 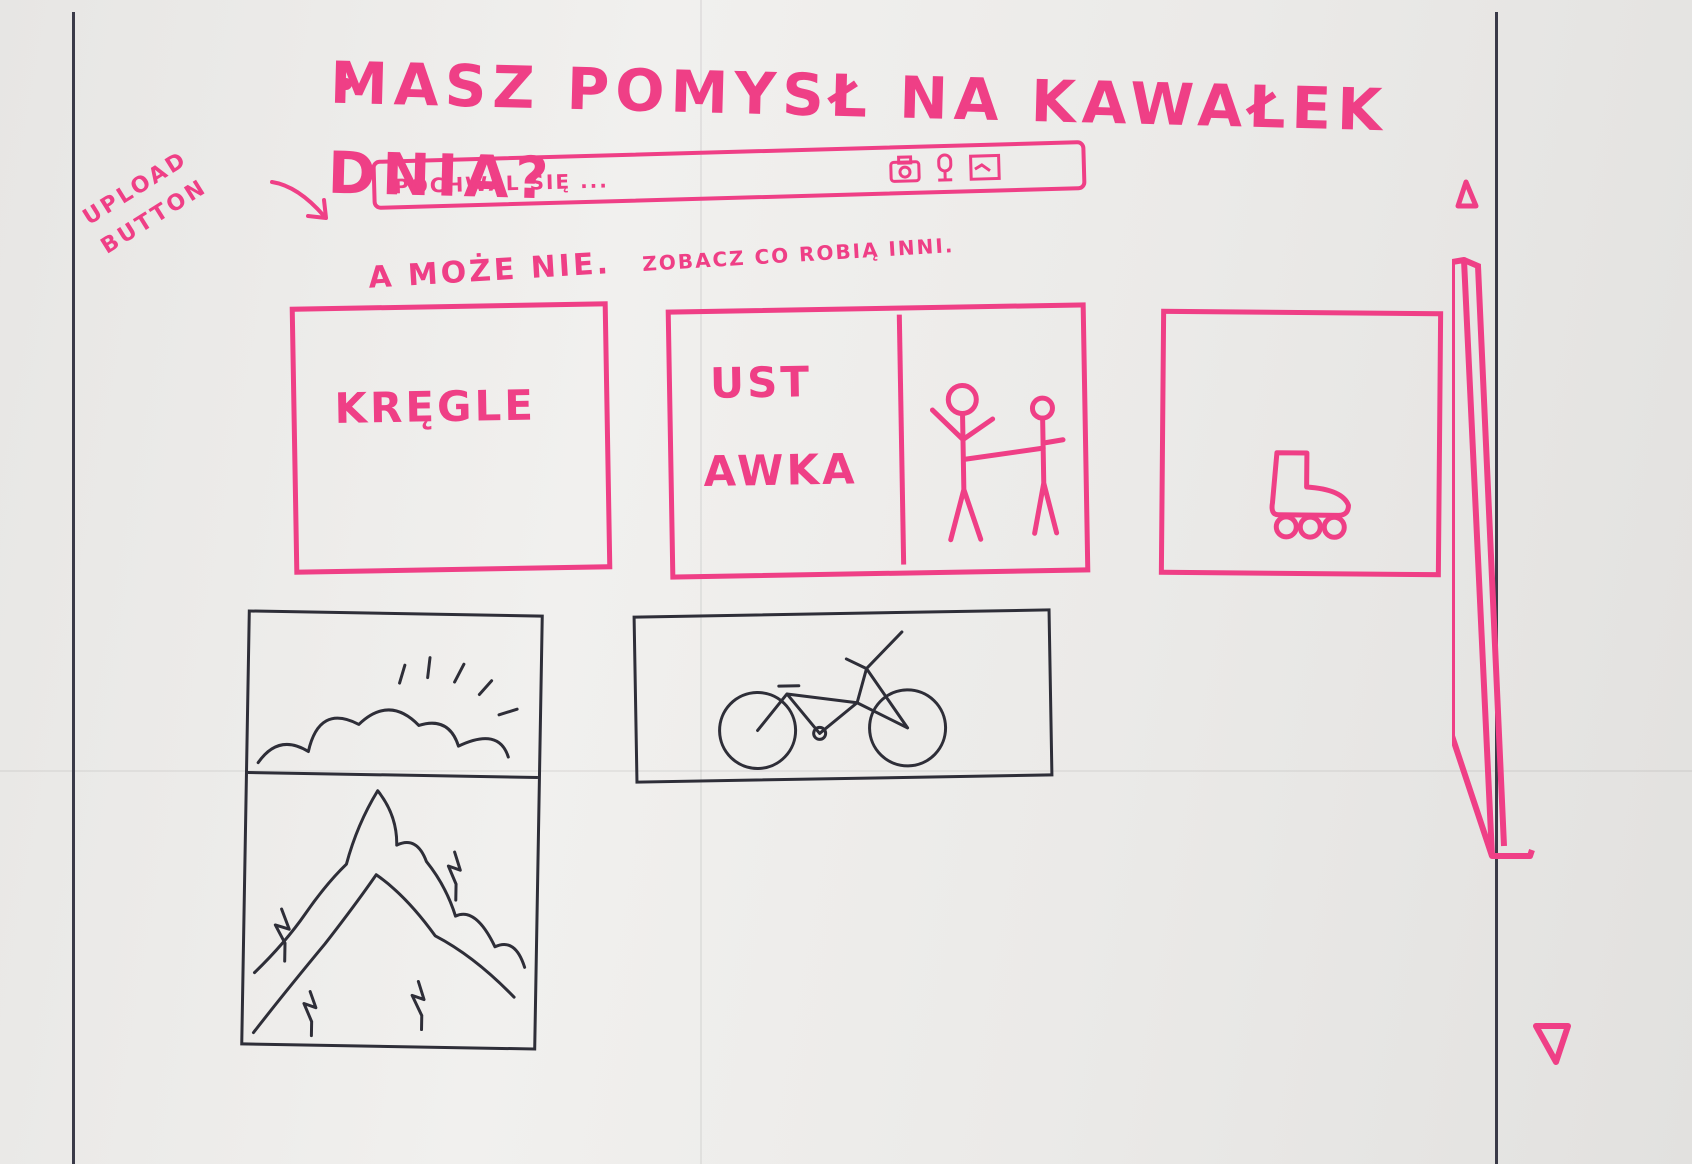 What do you see at coordinates (393, 847) in the screenshot?
I see `mountains-sun-icon` at bounding box center [393, 847].